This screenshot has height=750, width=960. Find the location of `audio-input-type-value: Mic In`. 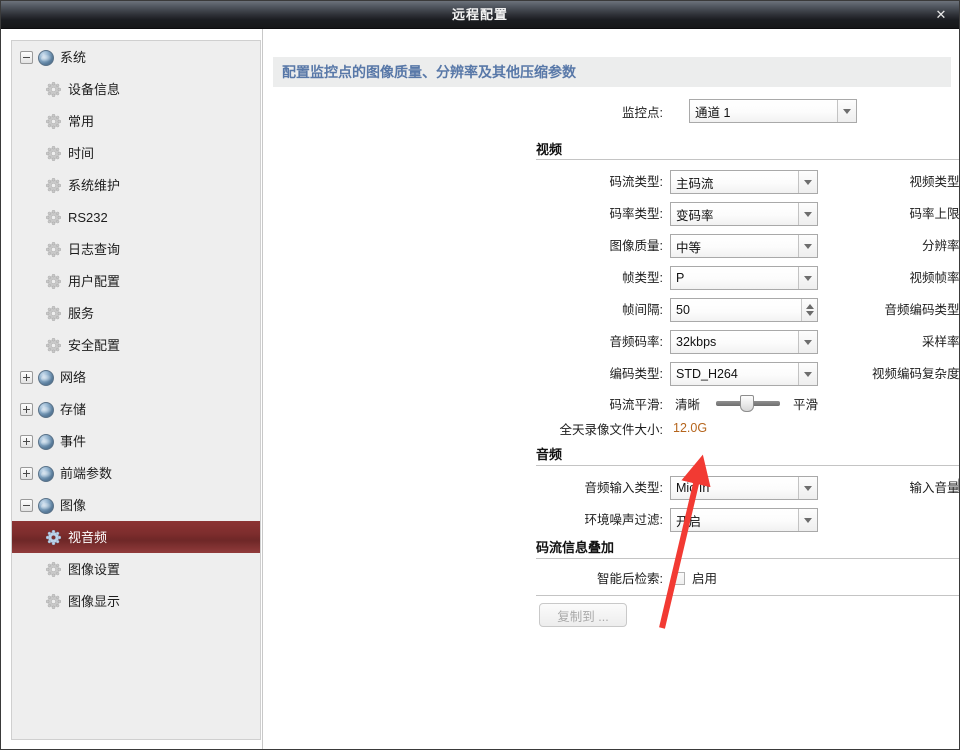

audio-input-type-value: Mic In is located at coordinates (693, 488).